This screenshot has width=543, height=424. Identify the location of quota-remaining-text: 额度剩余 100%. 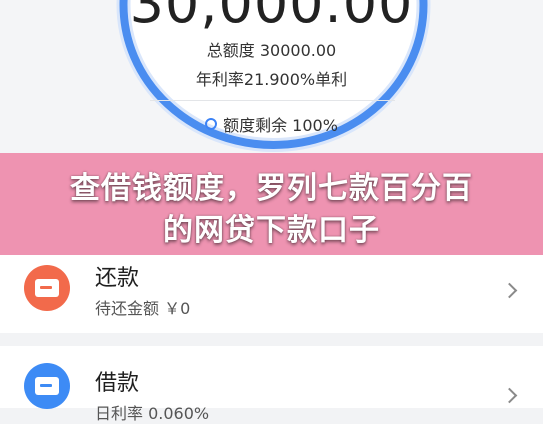
(280, 125).